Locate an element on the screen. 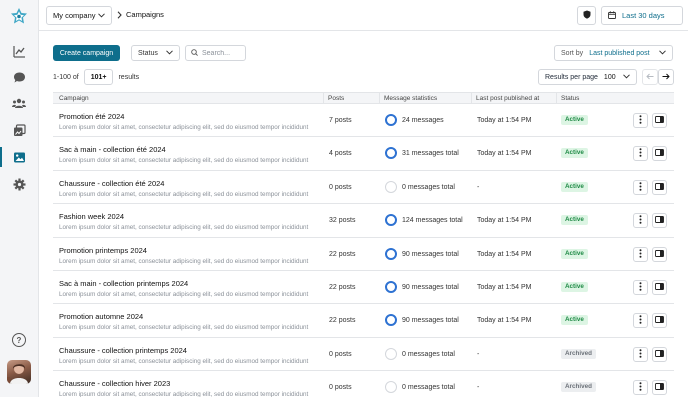 This screenshot has height=397, width=688. media-library-icon is located at coordinates (19, 130).